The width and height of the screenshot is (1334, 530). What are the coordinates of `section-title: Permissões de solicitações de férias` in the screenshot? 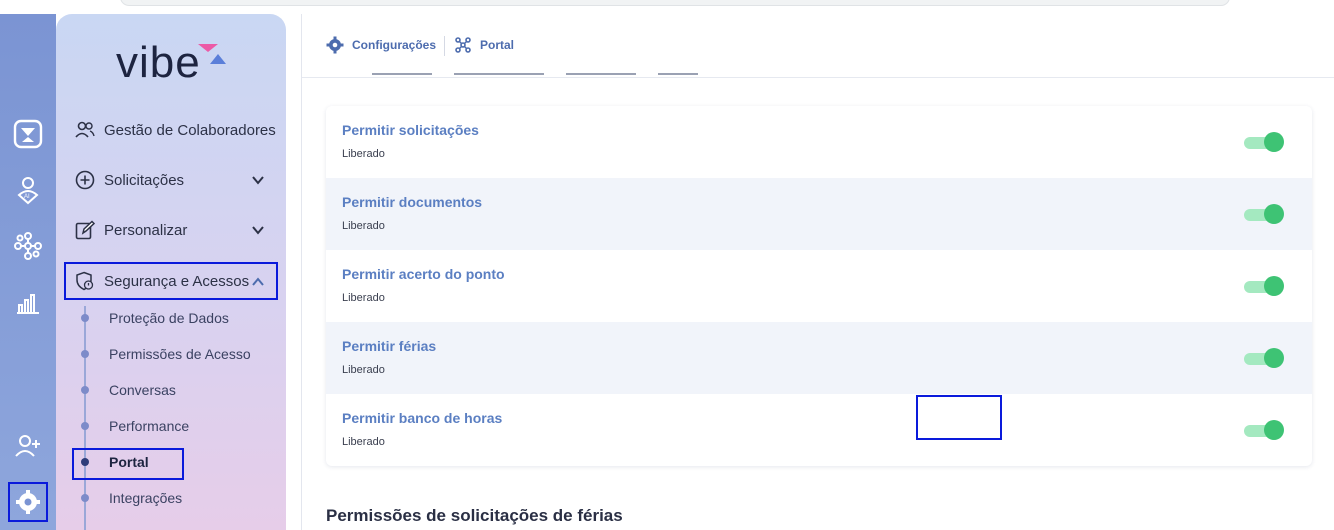 It's located at (474, 515).